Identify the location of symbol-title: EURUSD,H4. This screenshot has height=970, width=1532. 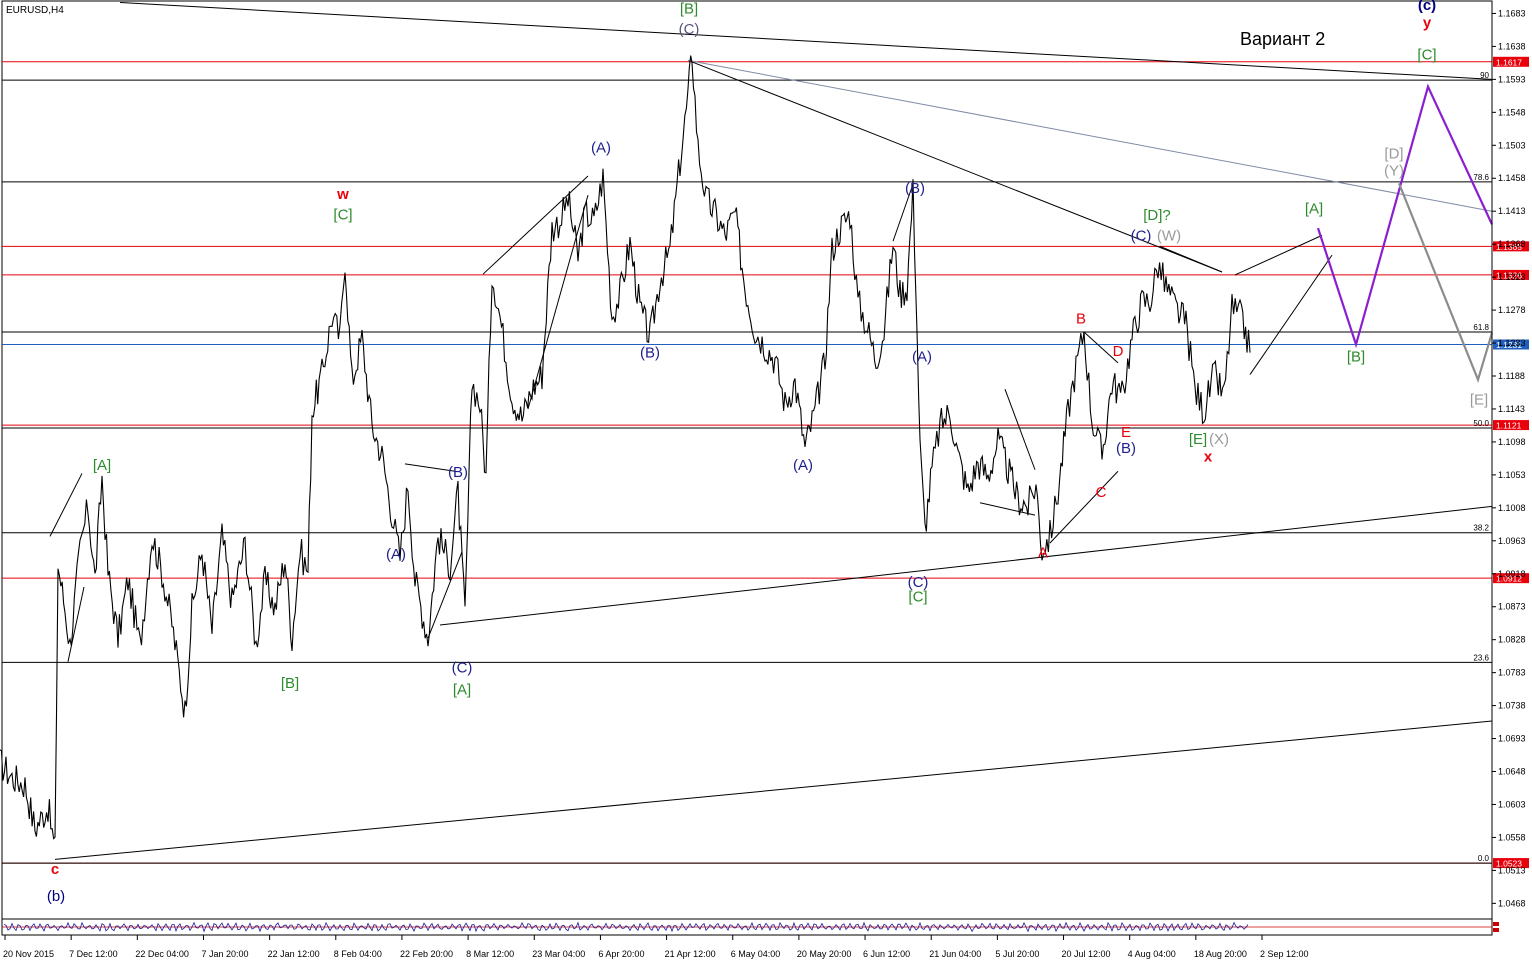
(35, 10).